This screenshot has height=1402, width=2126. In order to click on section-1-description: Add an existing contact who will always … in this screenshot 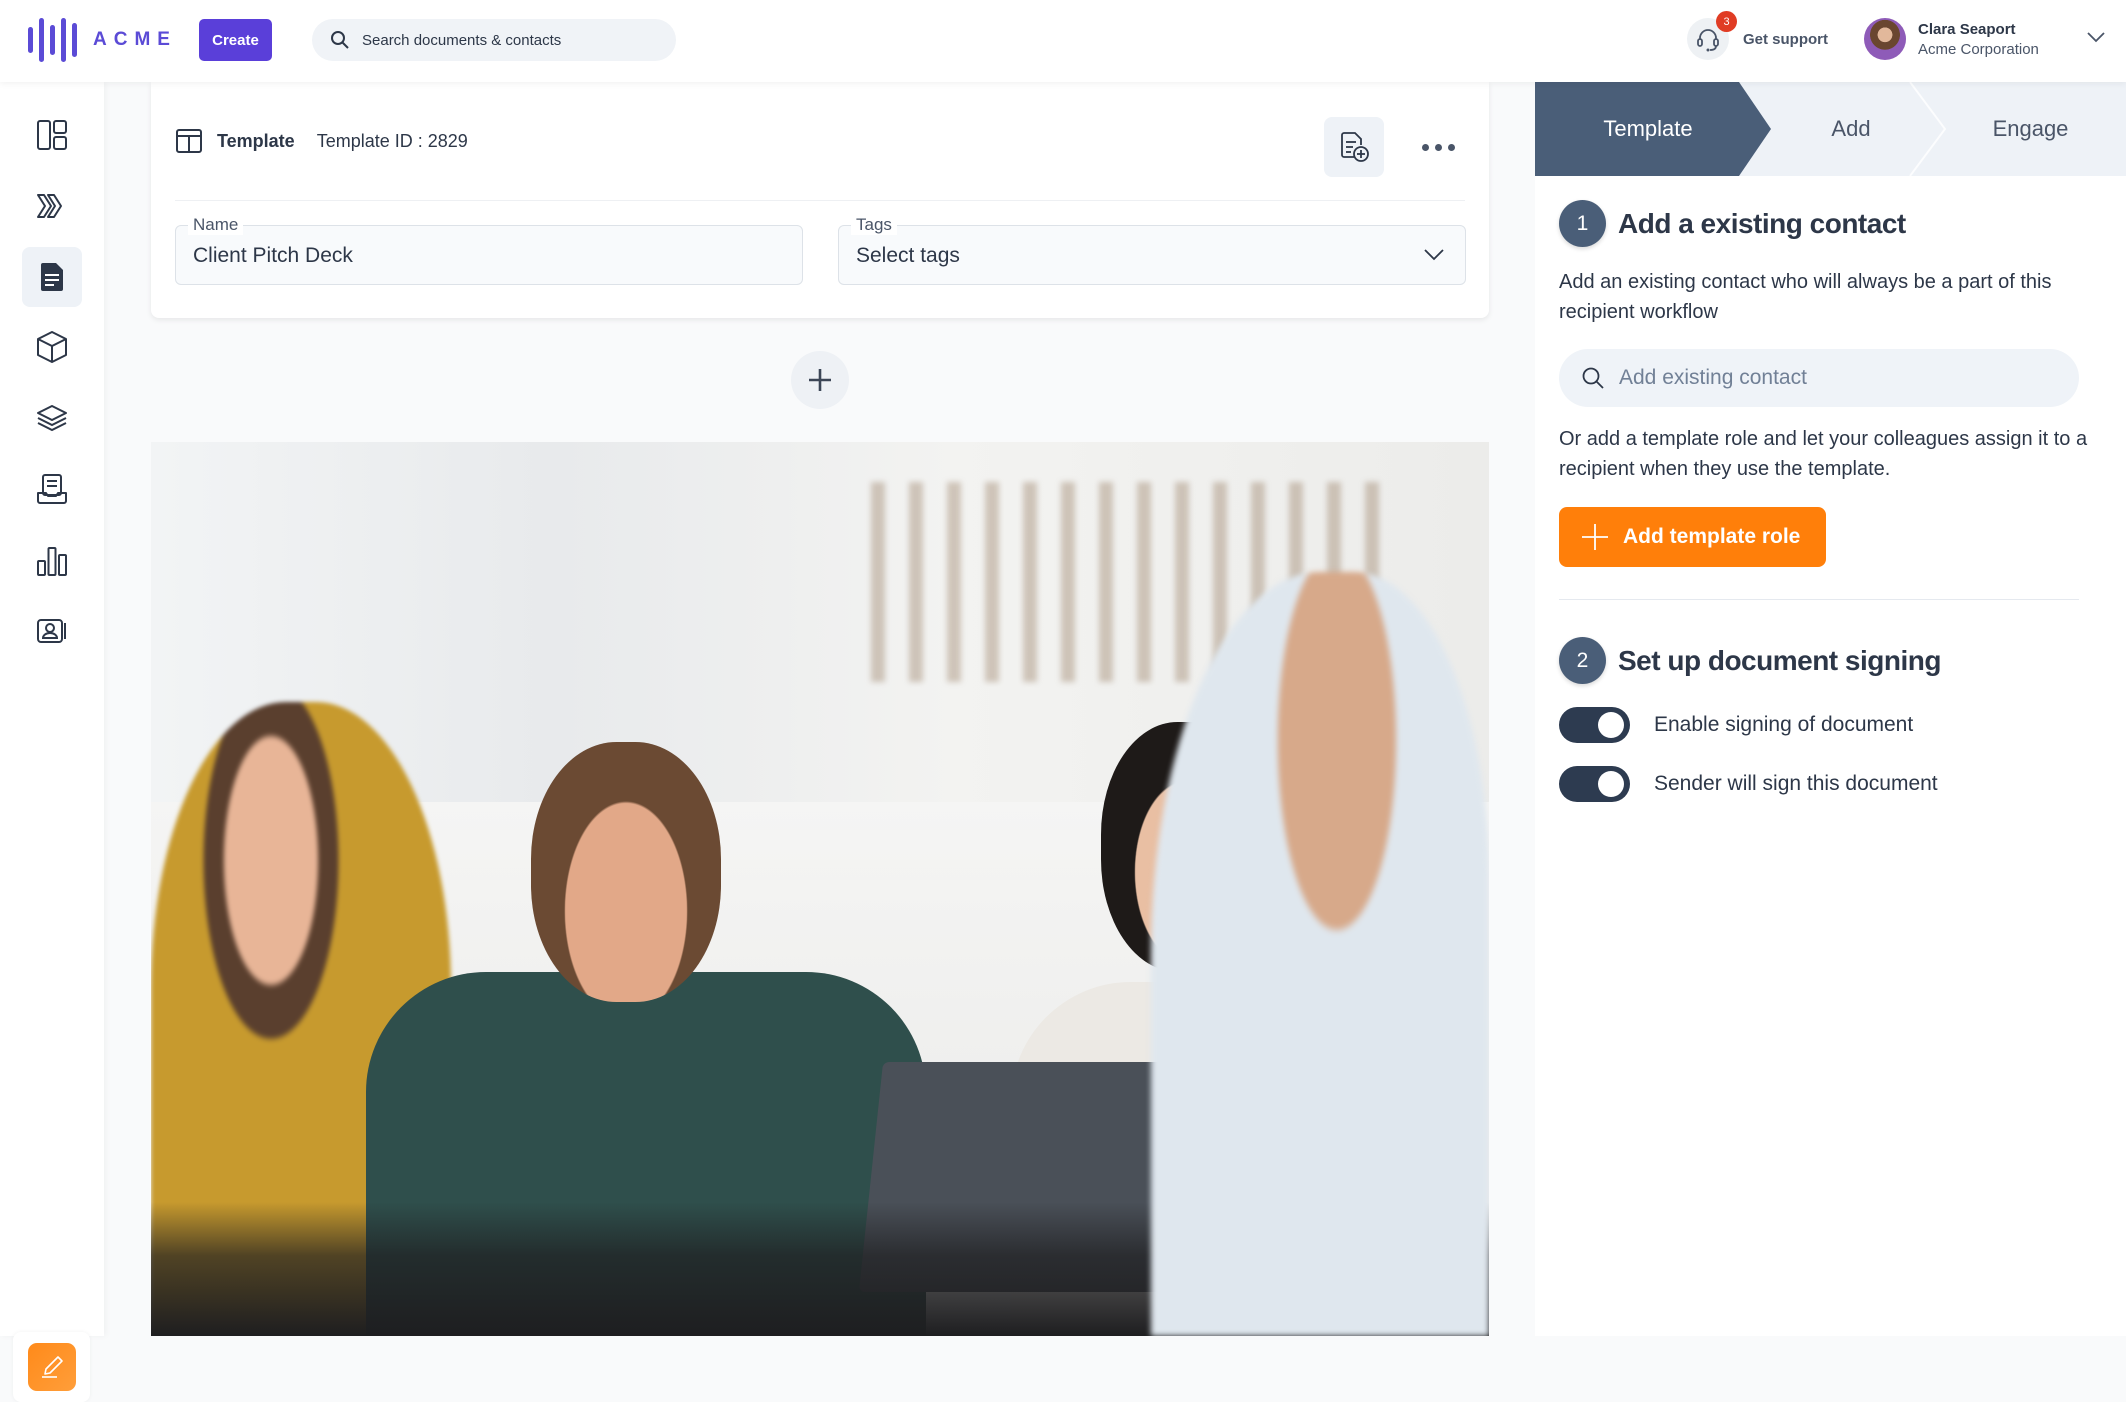, I will do `click(1805, 297)`.